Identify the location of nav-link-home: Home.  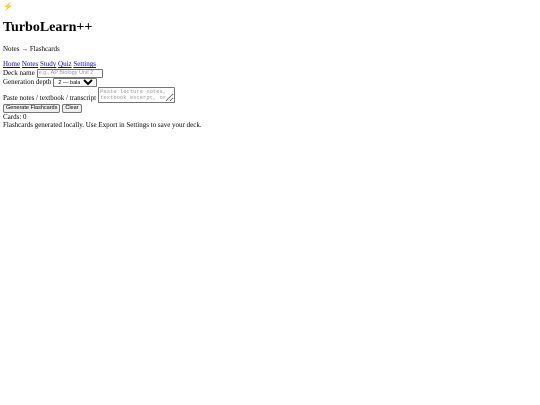
(11, 64).